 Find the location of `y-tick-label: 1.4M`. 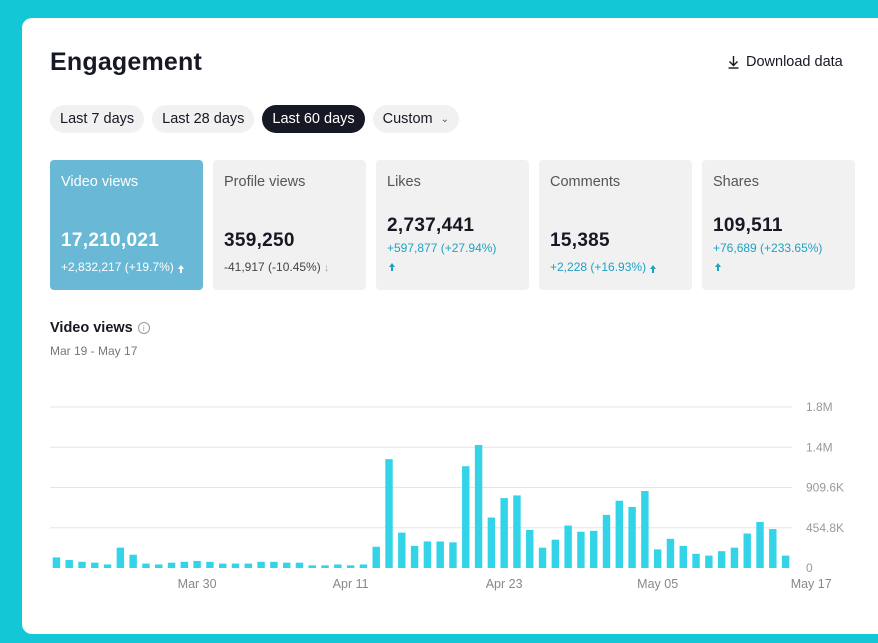

y-tick-label: 1.4M is located at coordinates (819, 447).